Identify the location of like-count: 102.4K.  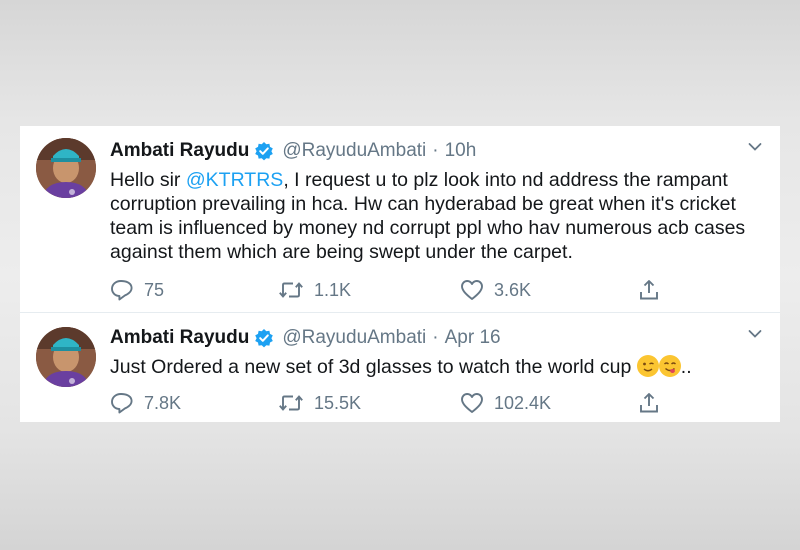
(523, 402).